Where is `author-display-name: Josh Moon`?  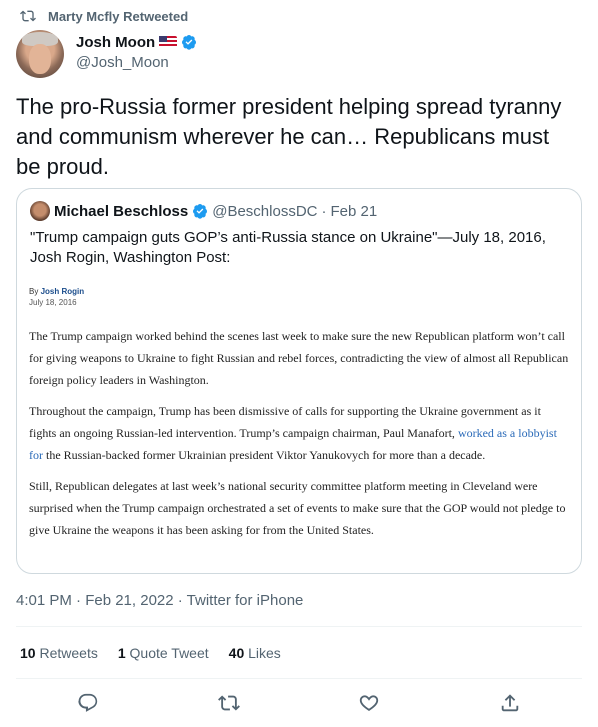 author-display-name: Josh Moon is located at coordinates (115, 42).